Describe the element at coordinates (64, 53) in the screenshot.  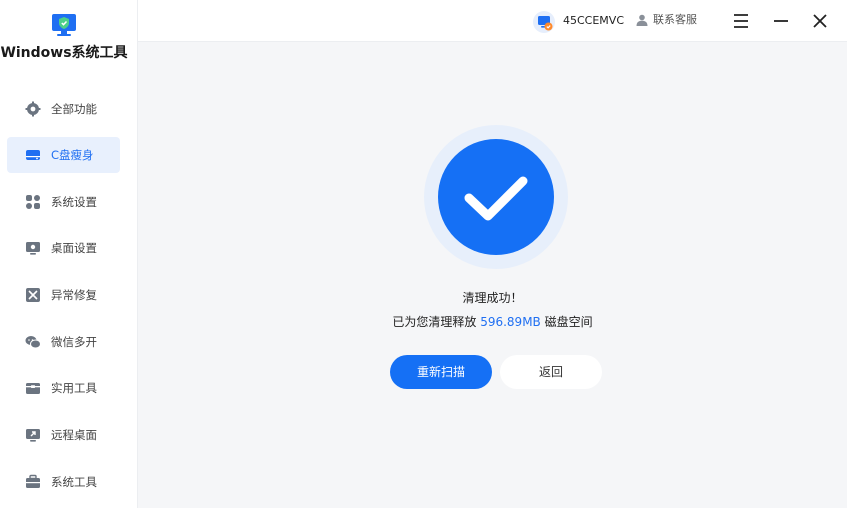
I see `app-title: Windows系统工具` at that location.